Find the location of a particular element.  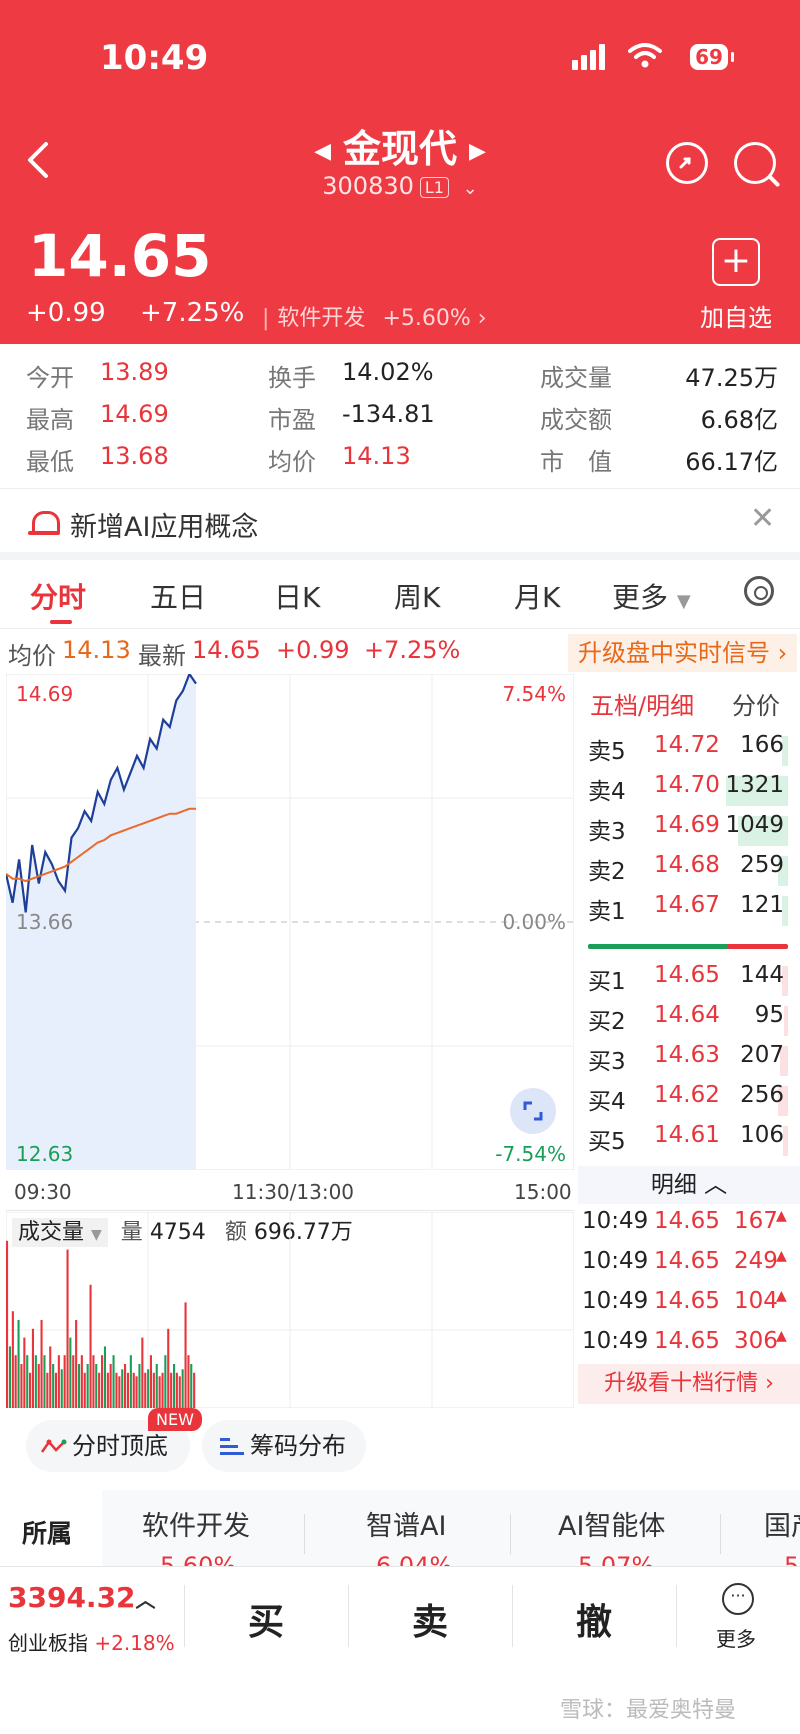

bid-row: 买3 14.63 207 is located at coordinates (683, 1062).